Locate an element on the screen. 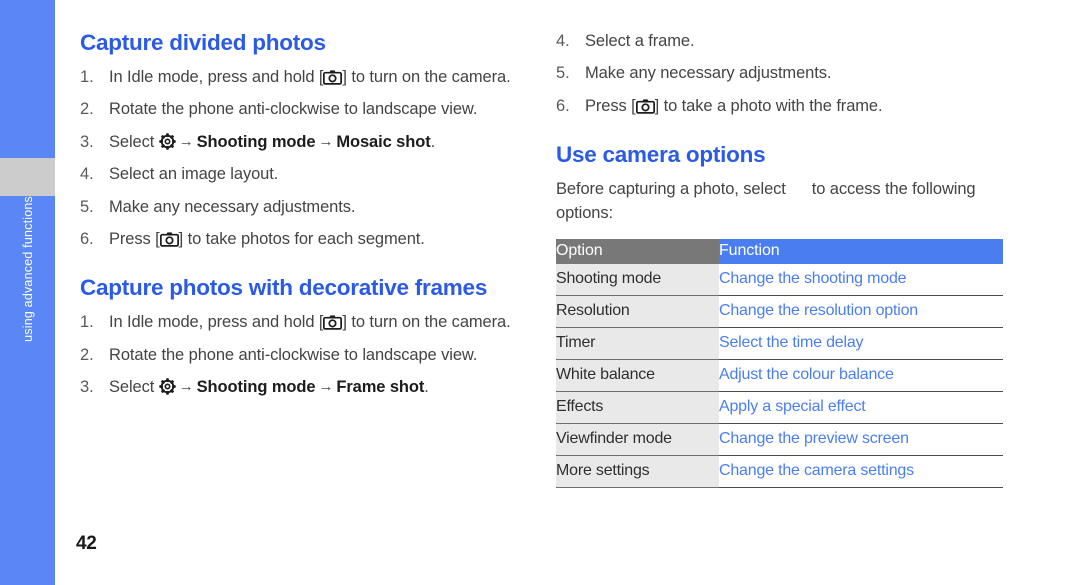 This screenshot has width=1080, height=585. cell-option: Effects is located at coordinates (637, 407).